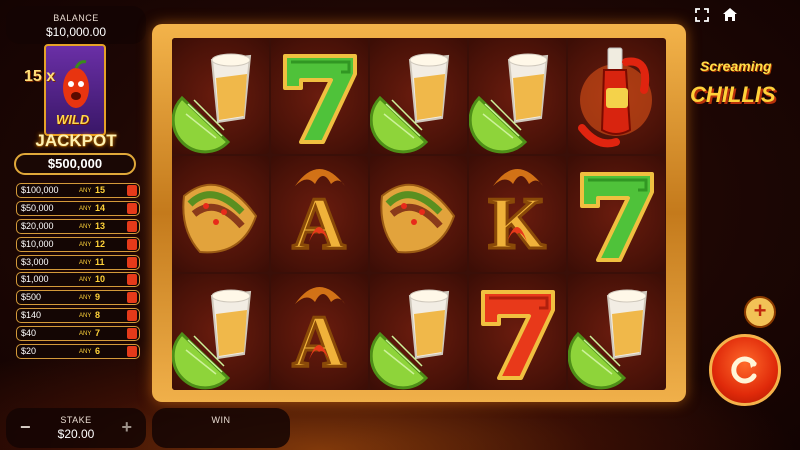  Describe the element at coordinates (221, 428) in the screenshot. I see `win-display: WIN` at that location.